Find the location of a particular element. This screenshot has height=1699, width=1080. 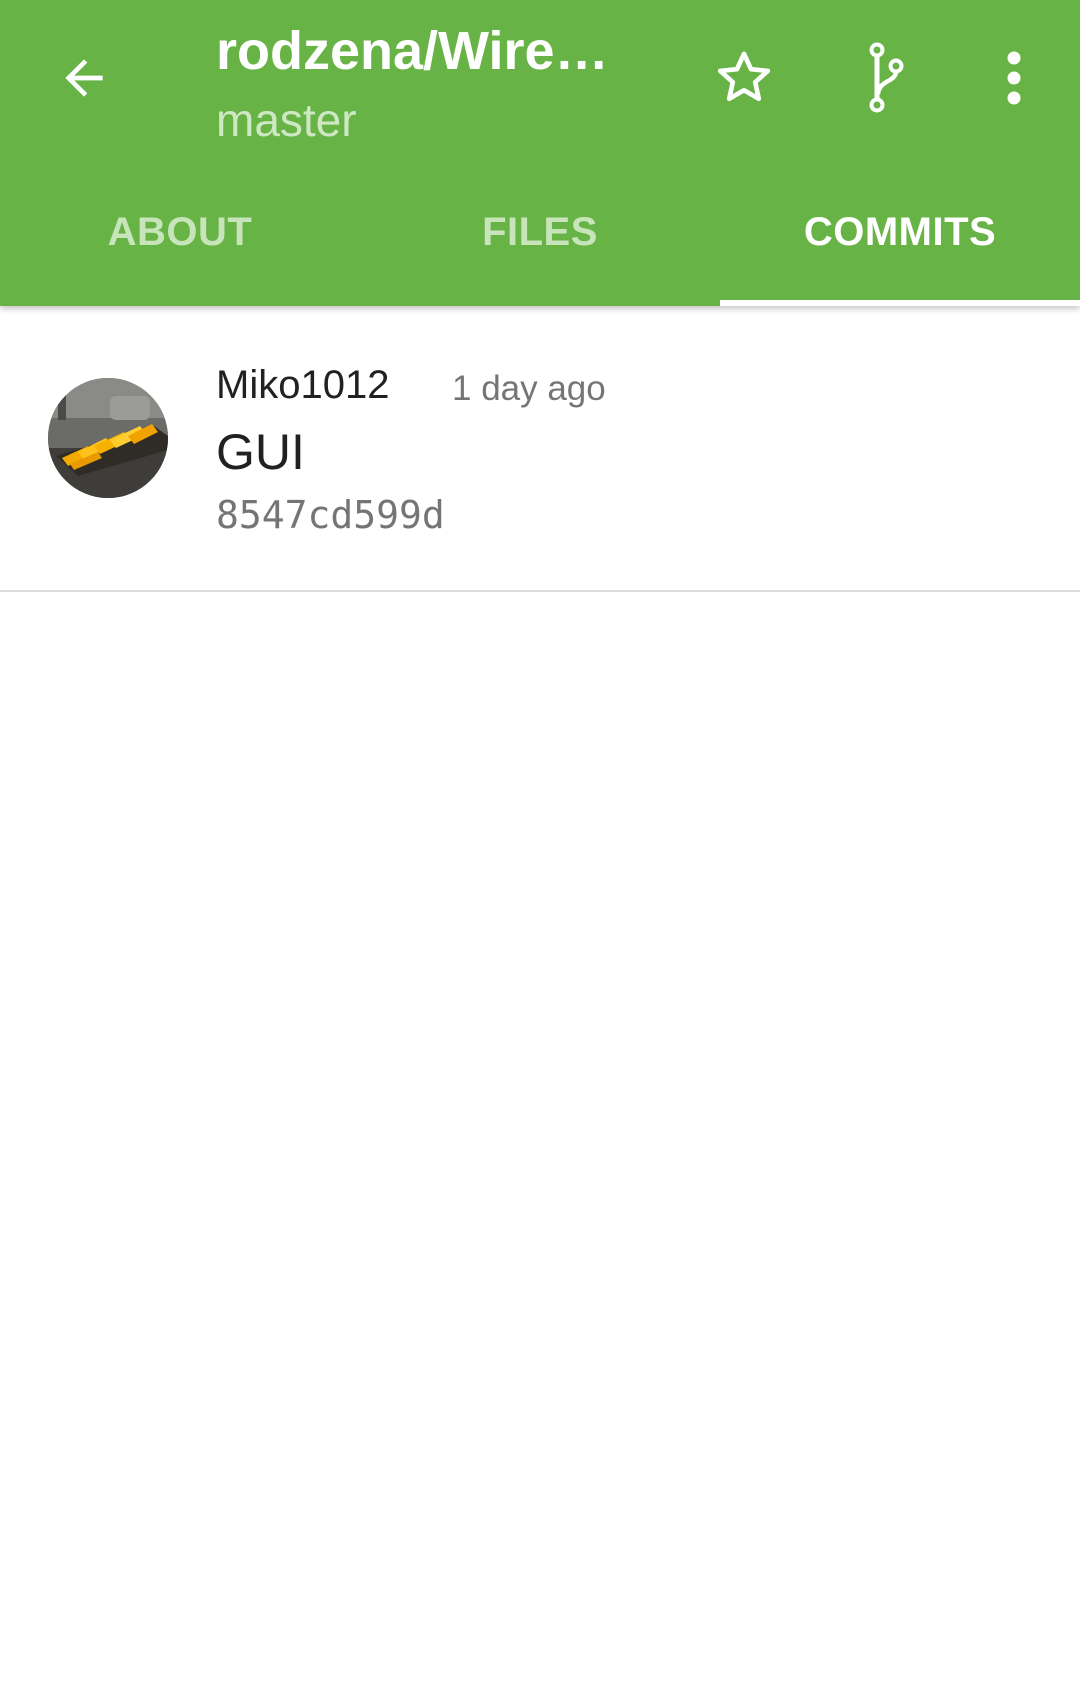

branch-button is located at coordinates (887, 78).